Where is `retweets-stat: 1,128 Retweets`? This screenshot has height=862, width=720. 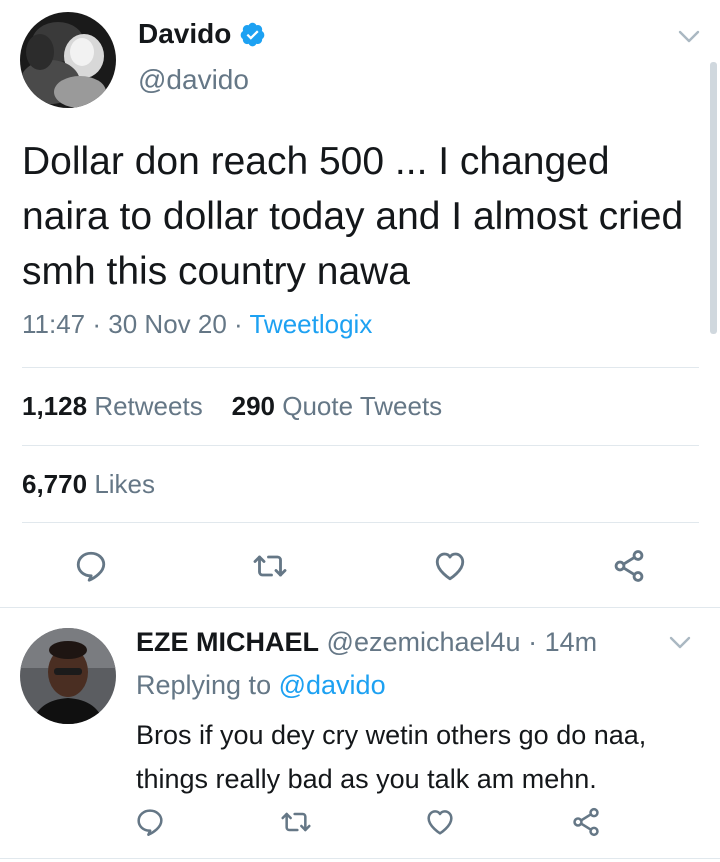
retweets-stat: 1,128 Retweets is located at coordinates (112, 406).